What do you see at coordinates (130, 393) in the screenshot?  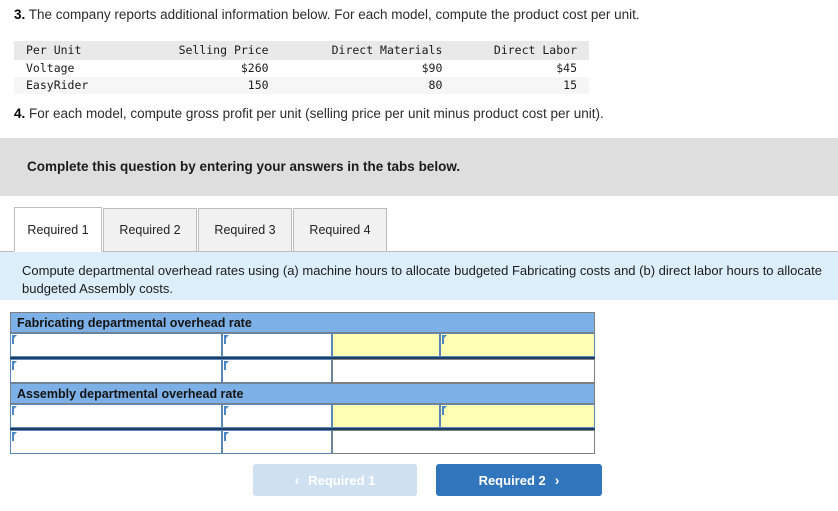 I see `grid-section-header-assembly-label: Assembly departmental overhead rate` at bounding box center [130, 393].